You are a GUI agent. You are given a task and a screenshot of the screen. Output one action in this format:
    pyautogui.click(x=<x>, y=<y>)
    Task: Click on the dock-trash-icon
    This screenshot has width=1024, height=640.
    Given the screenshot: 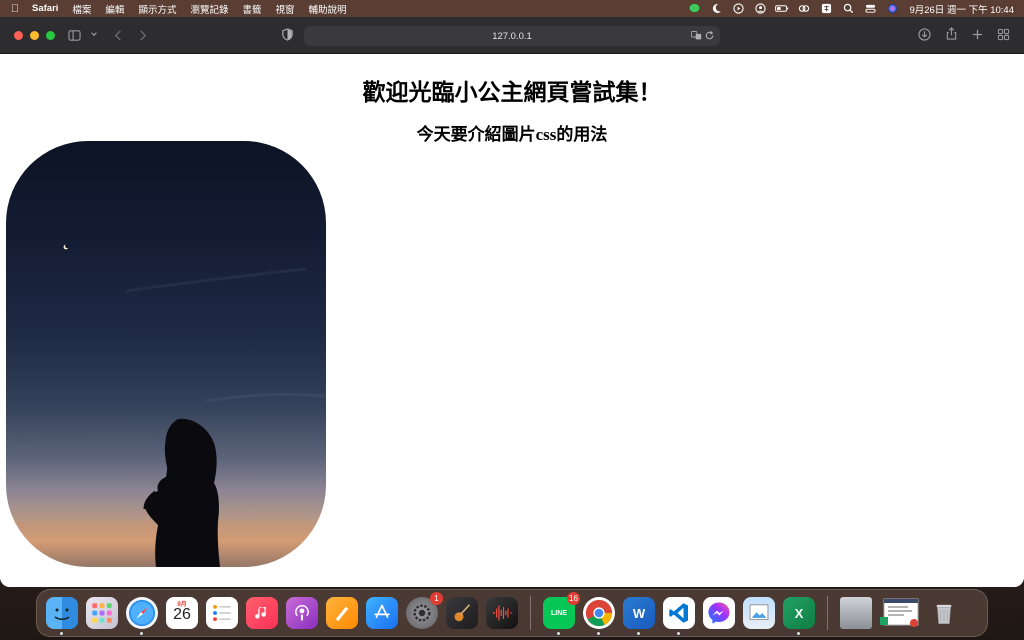 What is the action you would take?
    pyautogui.click(x=944, y=613)
    